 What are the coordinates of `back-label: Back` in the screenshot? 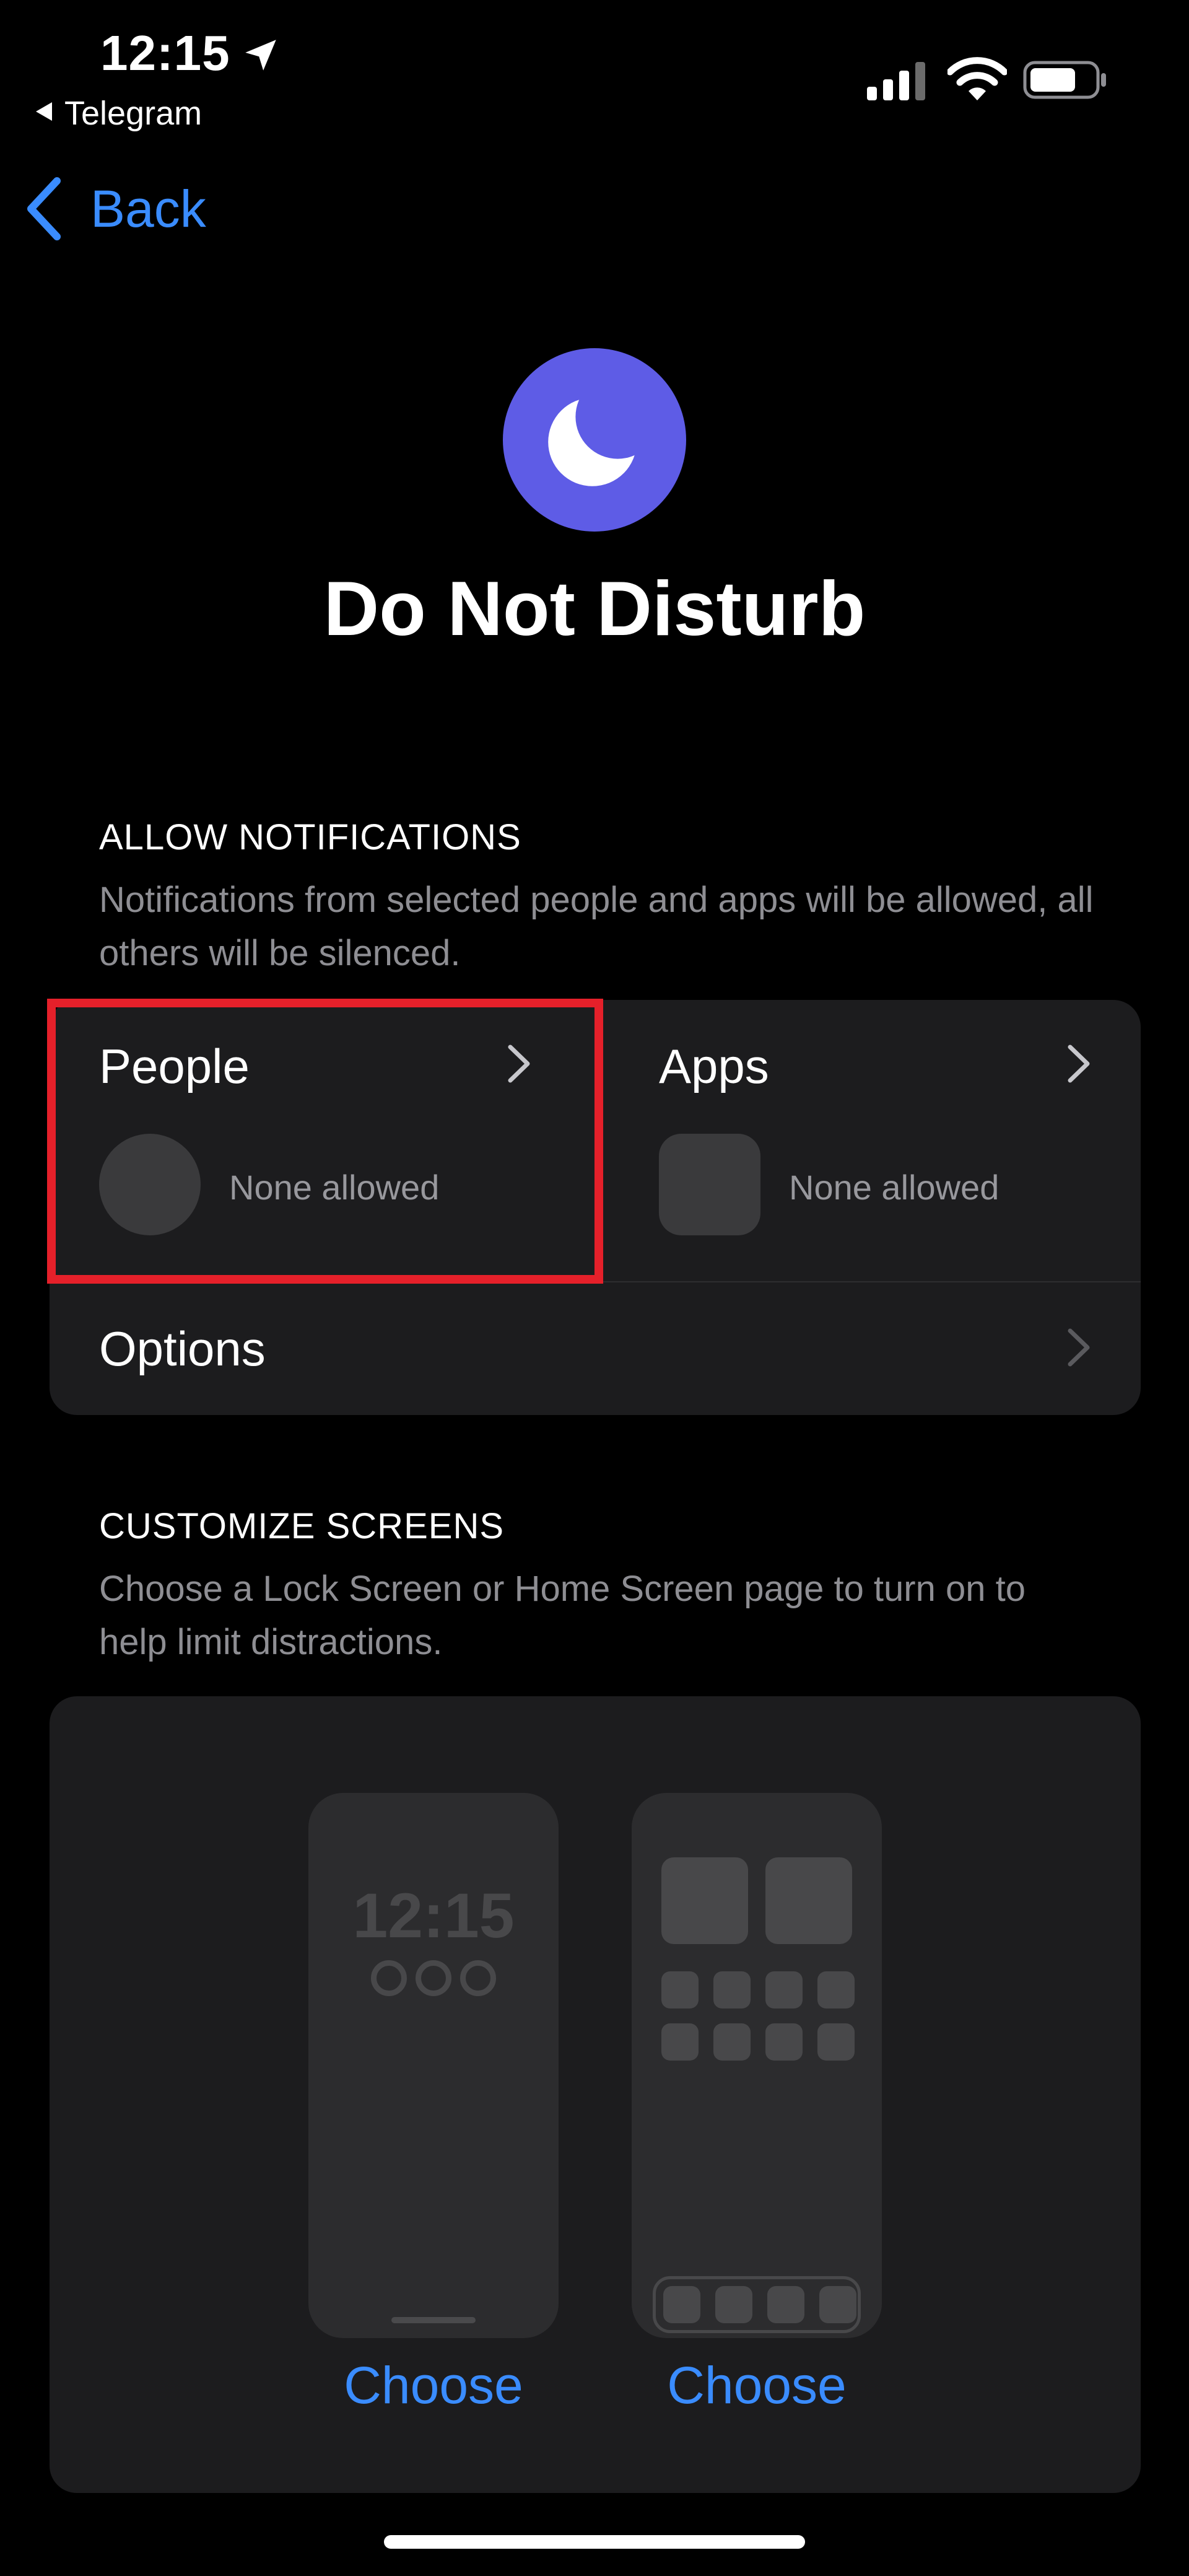 It's located at (148, 208).